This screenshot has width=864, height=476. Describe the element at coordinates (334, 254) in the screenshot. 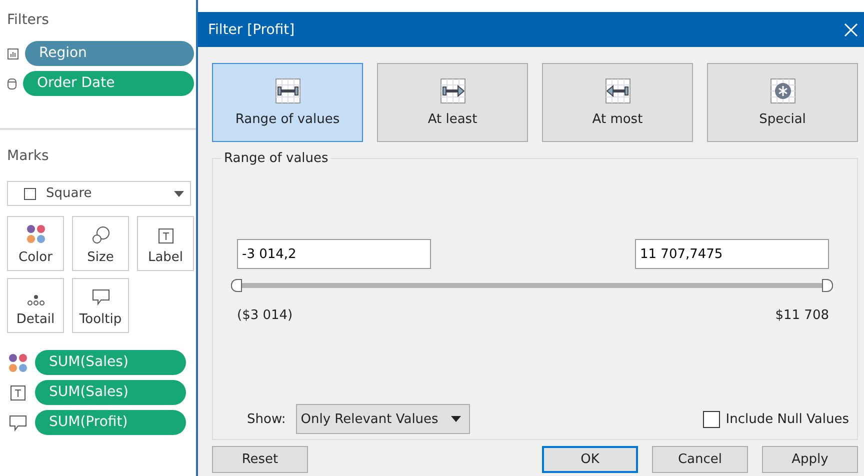

I see `min-value-field: -3 014,2` at that location.